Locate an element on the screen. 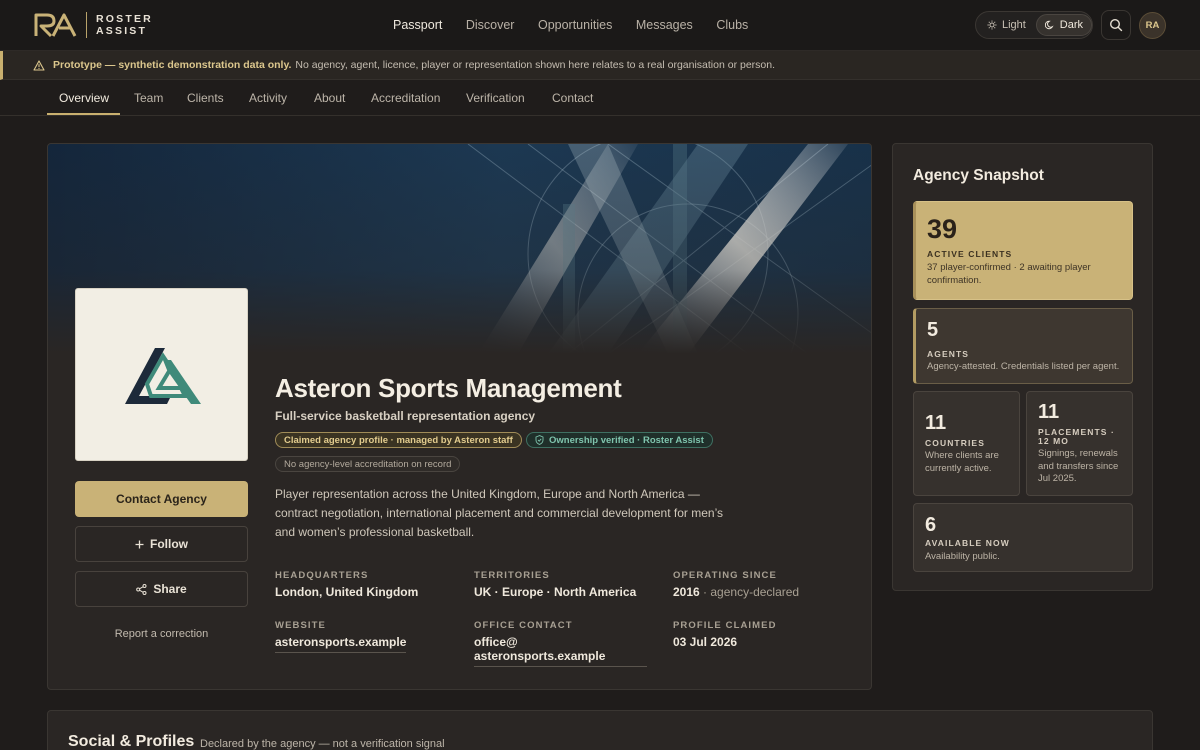  theme-dark-option: Dark is located at coordinates (1064, 25).